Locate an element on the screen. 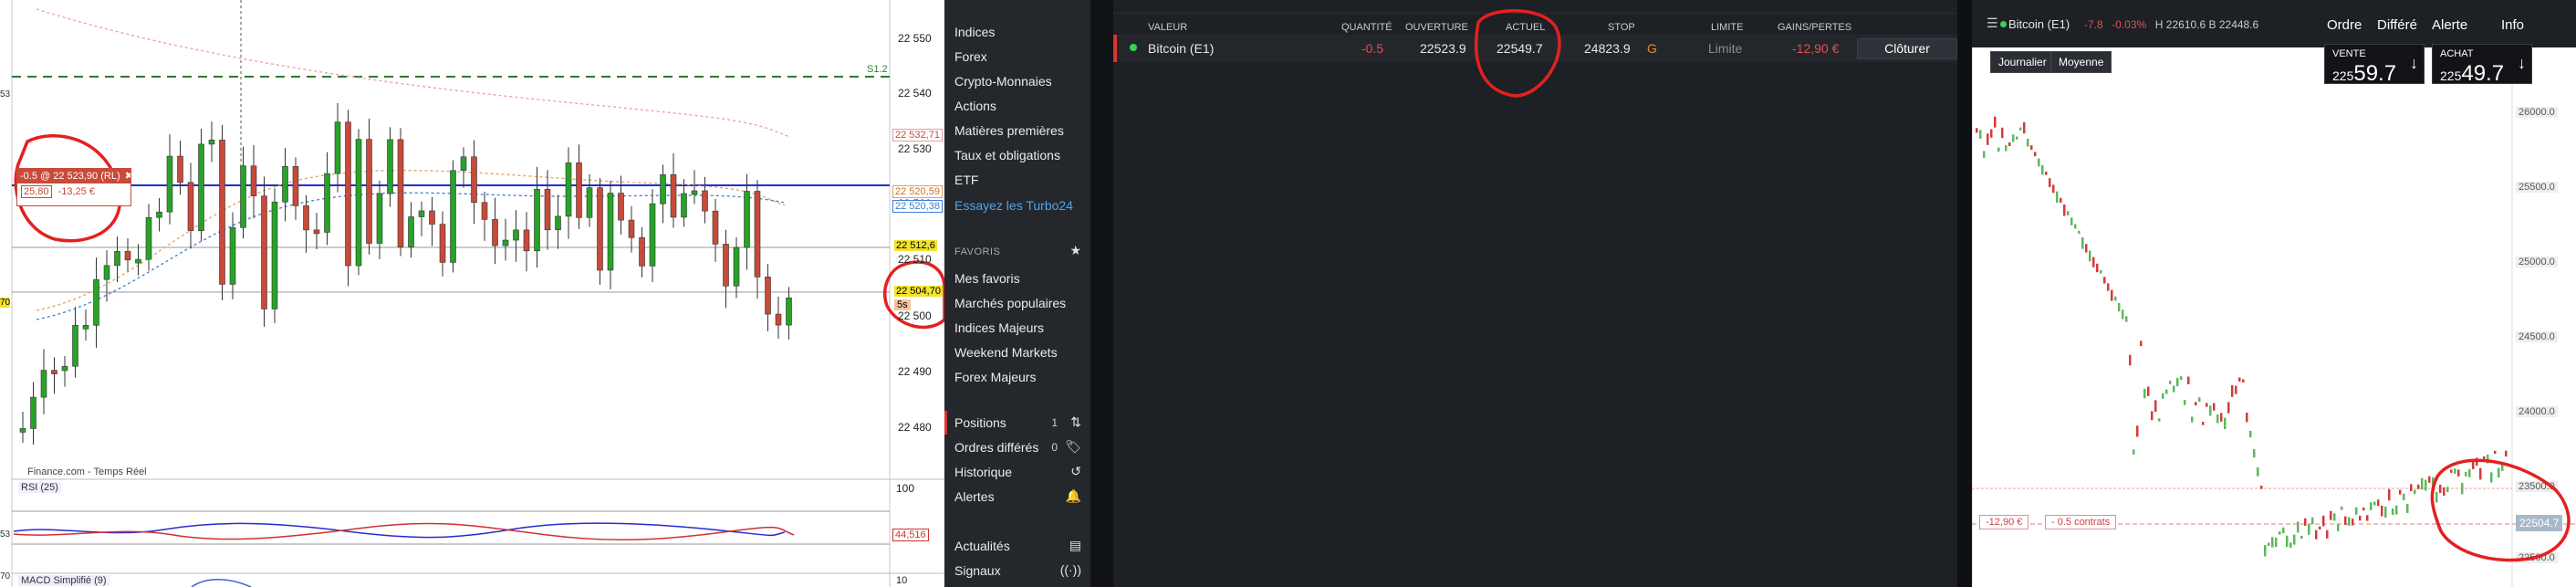  price-scale-label: 22 500 is located at coordinates (915, 315).